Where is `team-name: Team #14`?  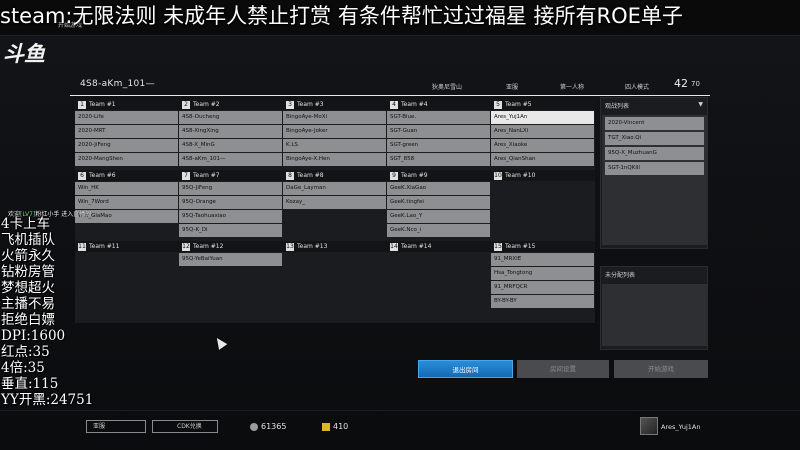
team-name: Team #14 is located at coordinates (416, 246).